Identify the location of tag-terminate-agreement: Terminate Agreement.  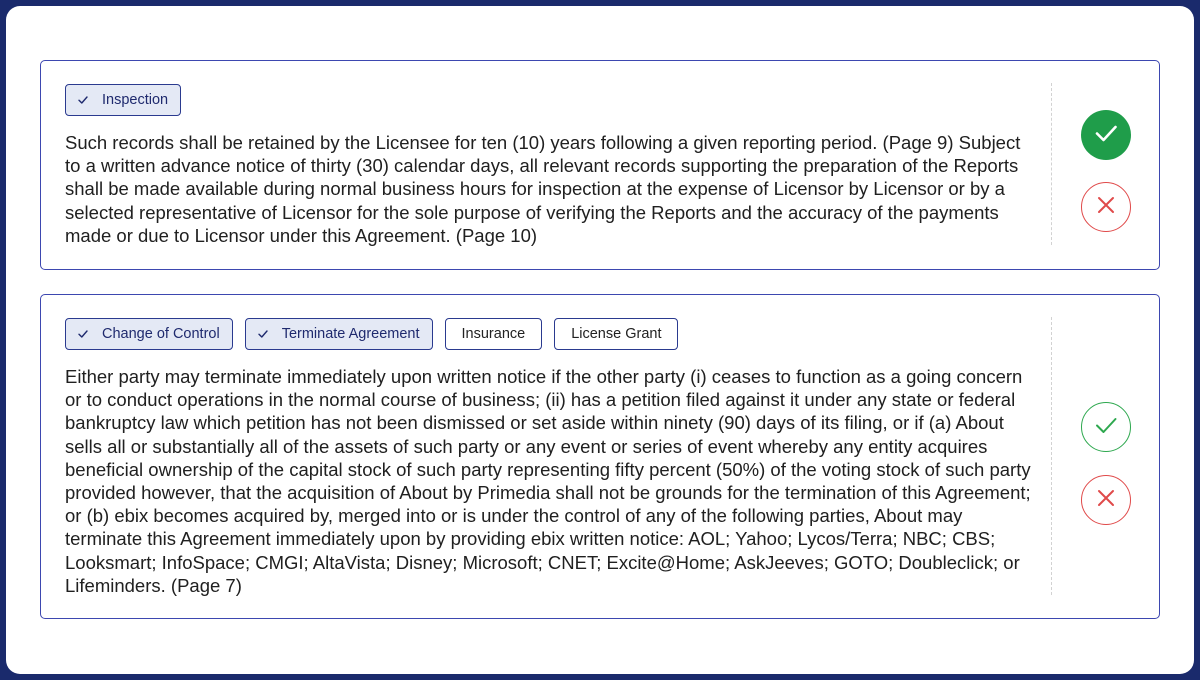
(338, 334).